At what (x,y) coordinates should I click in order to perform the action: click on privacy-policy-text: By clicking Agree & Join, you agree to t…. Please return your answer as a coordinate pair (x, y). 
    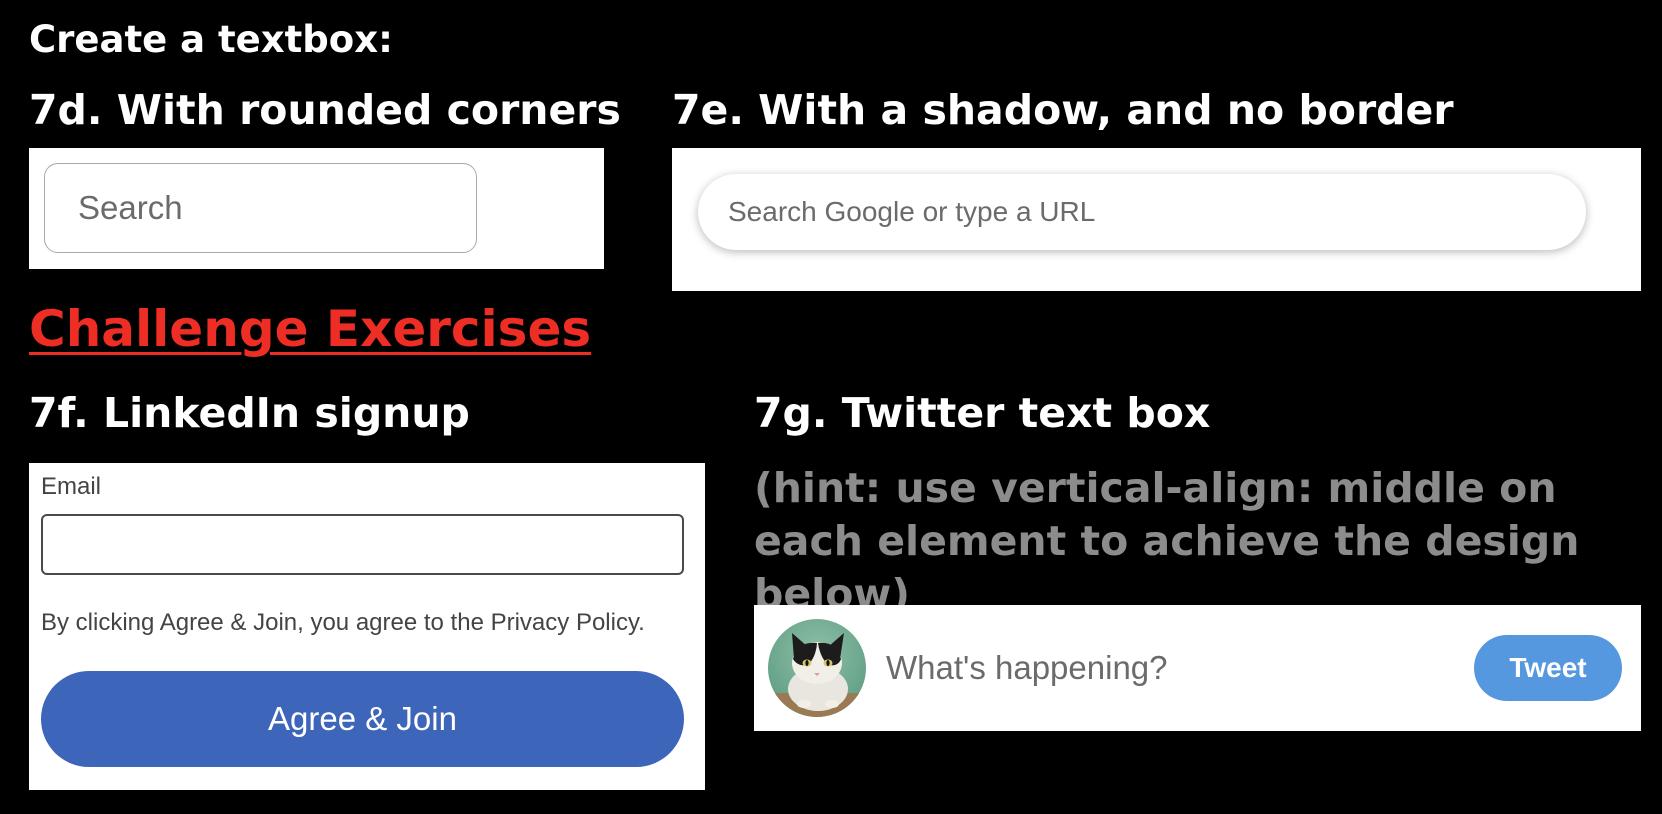
    Looking at the image, I should click on (343, 622).